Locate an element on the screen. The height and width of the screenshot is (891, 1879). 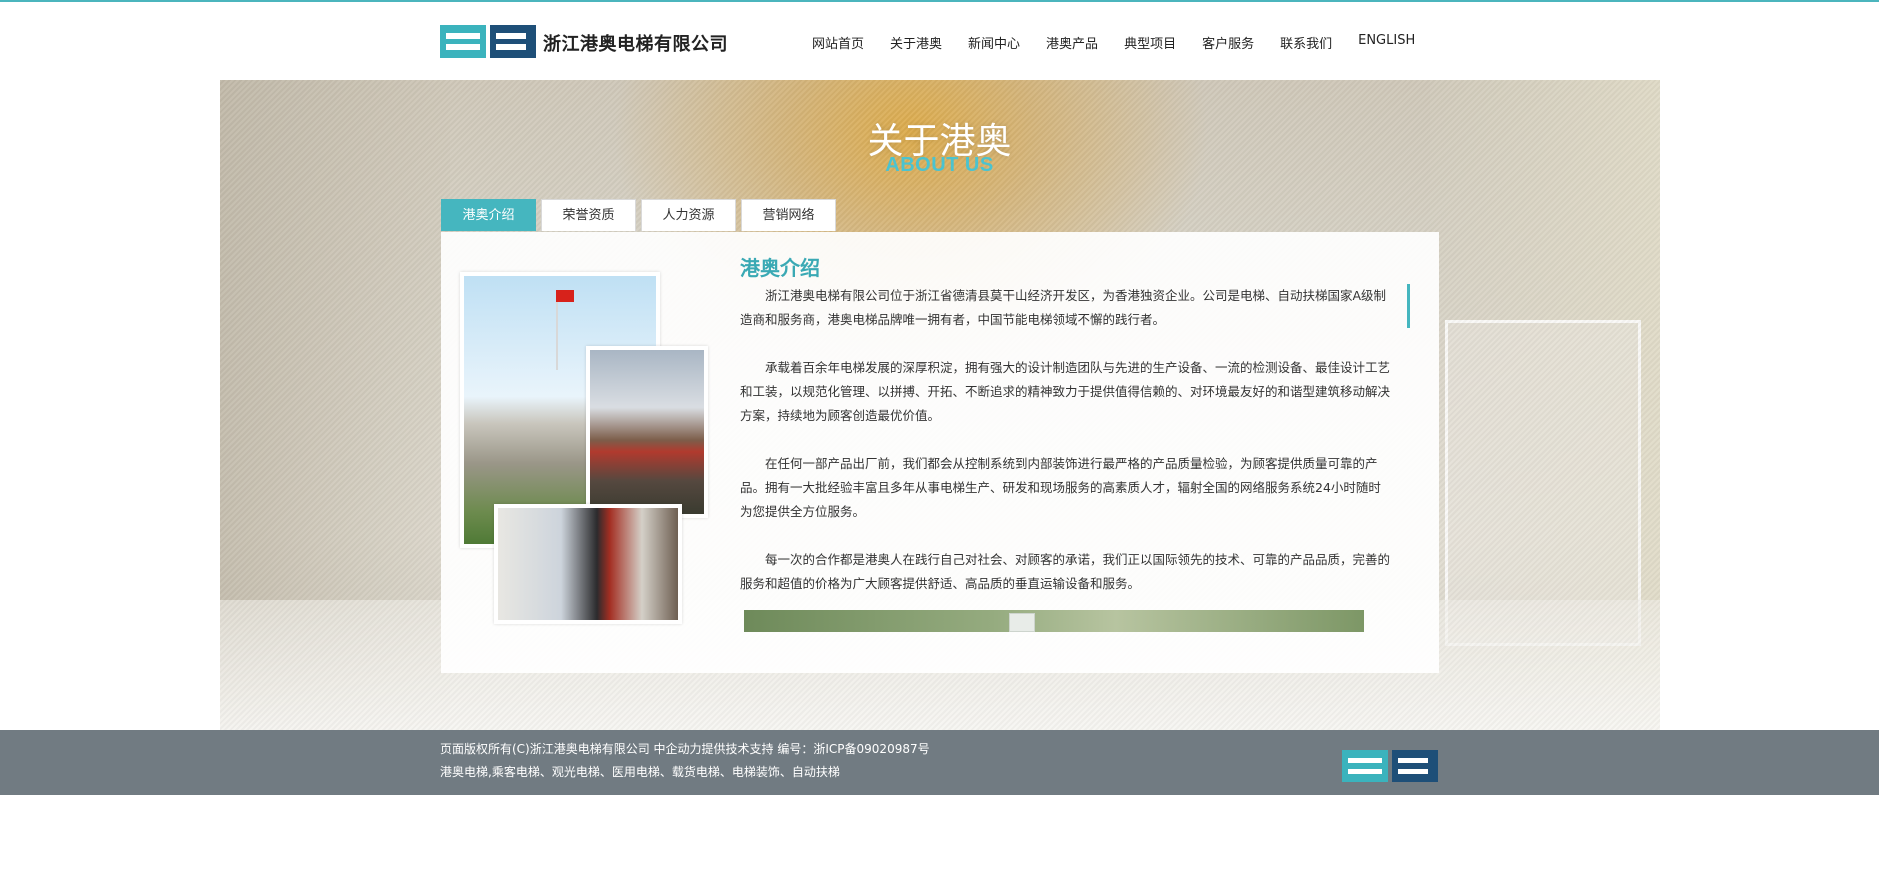
nav-about: 关于港奥 is located at coordinates (916, 42).